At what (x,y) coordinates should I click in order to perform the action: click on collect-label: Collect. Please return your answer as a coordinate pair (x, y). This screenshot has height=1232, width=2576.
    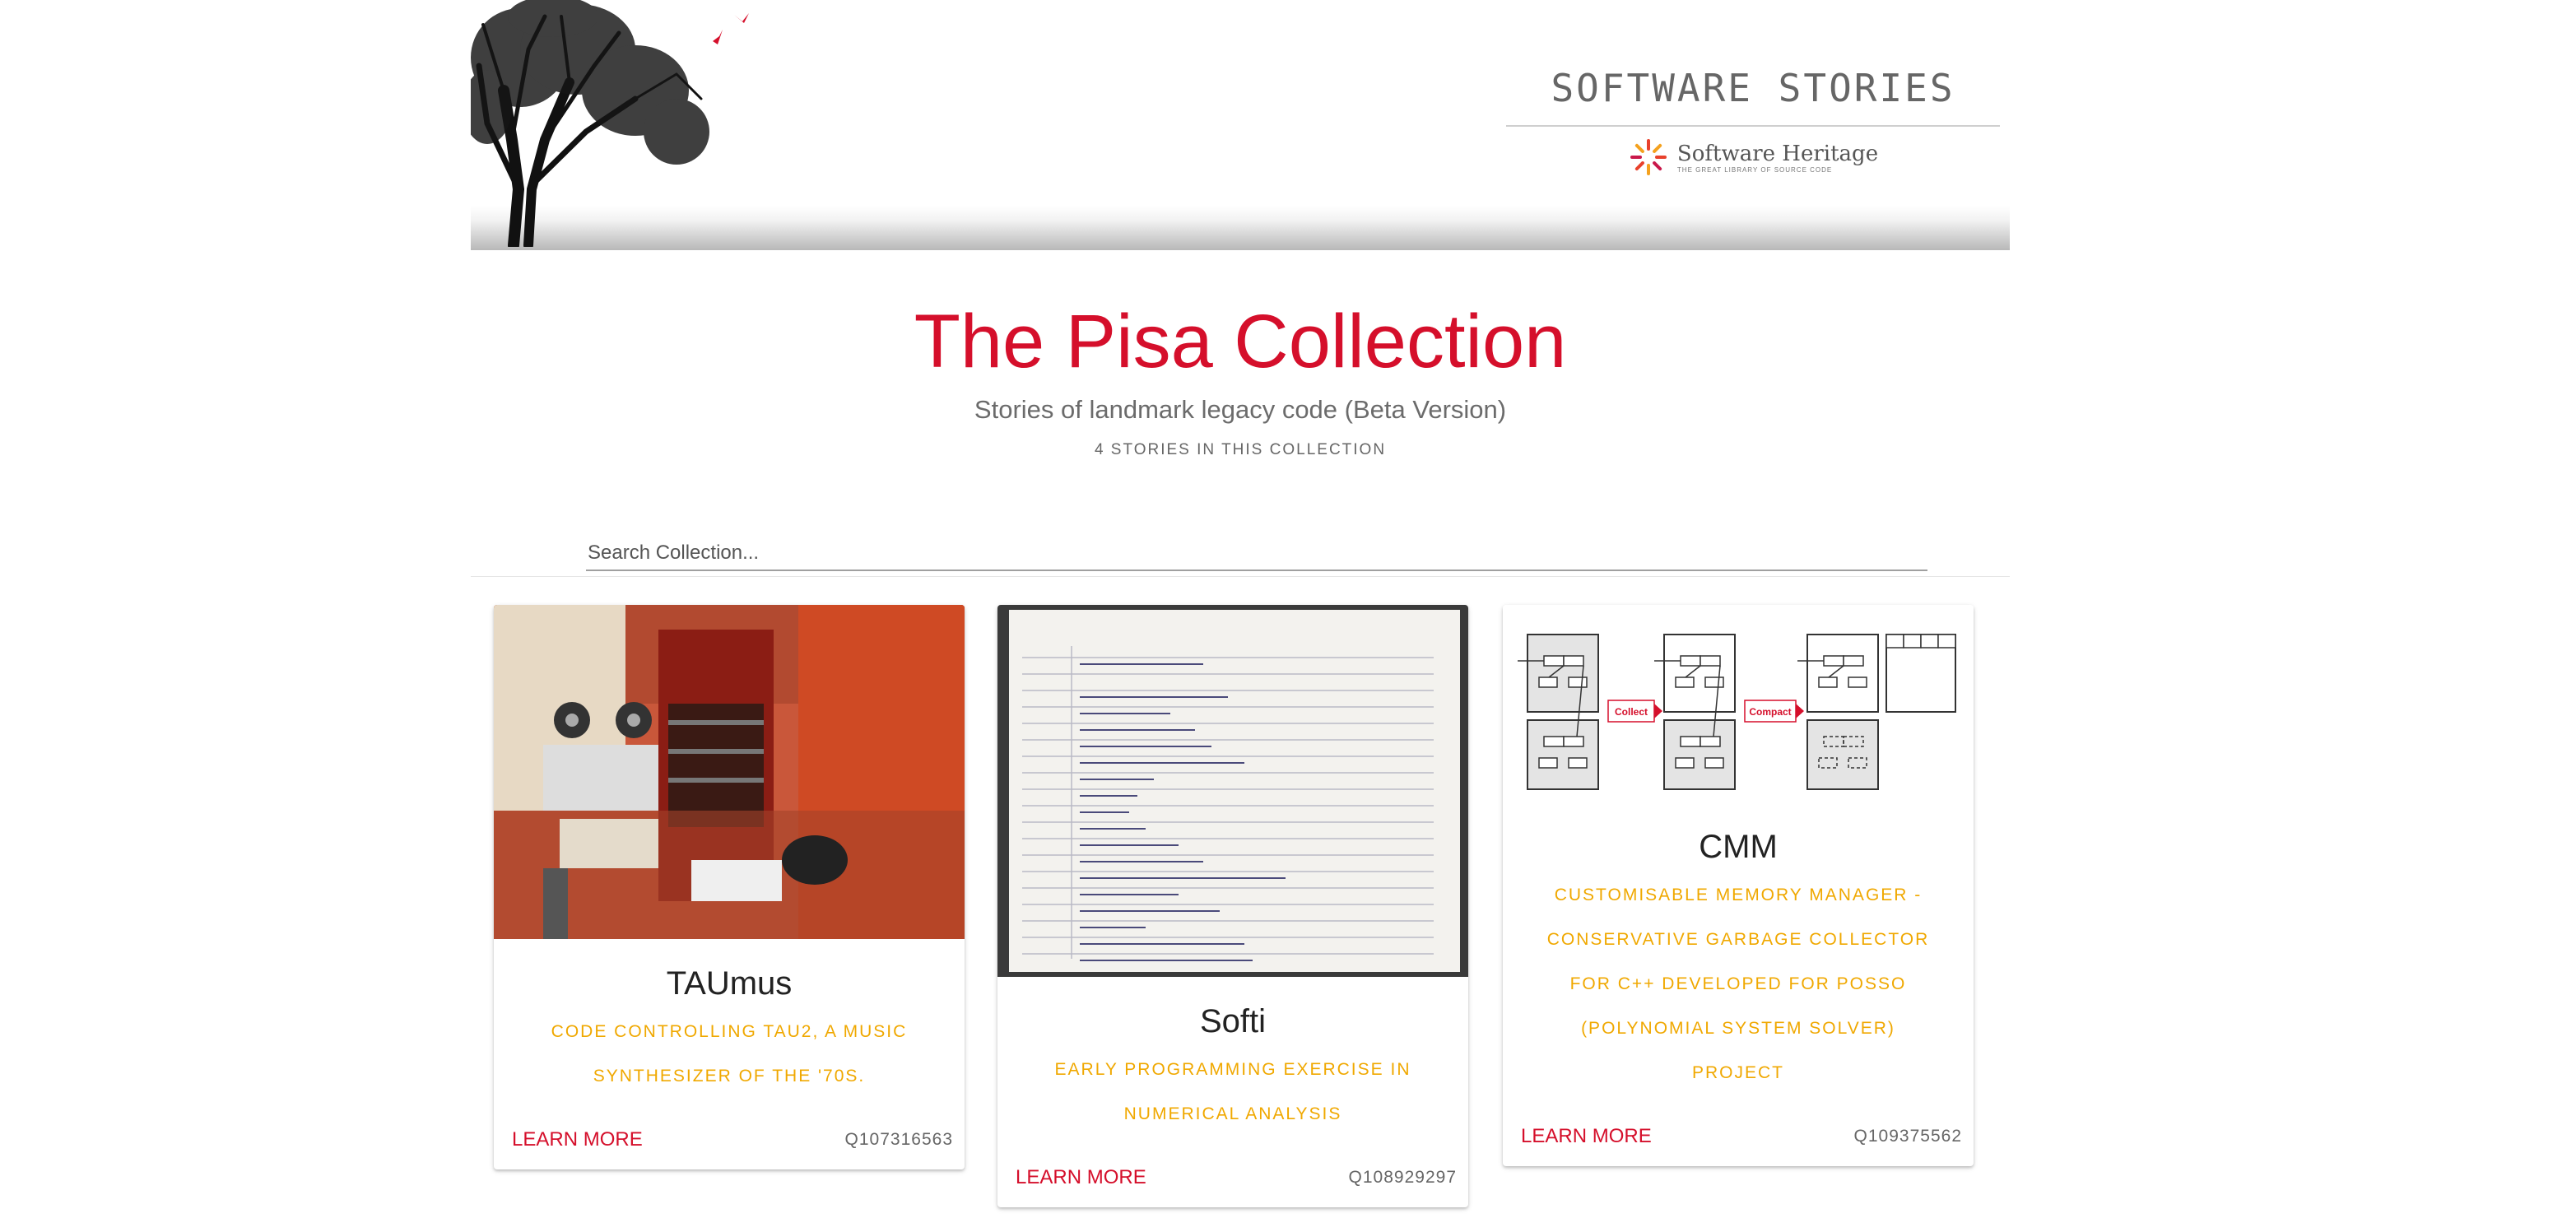
    Looking at the image, I should click on (1631, 712).